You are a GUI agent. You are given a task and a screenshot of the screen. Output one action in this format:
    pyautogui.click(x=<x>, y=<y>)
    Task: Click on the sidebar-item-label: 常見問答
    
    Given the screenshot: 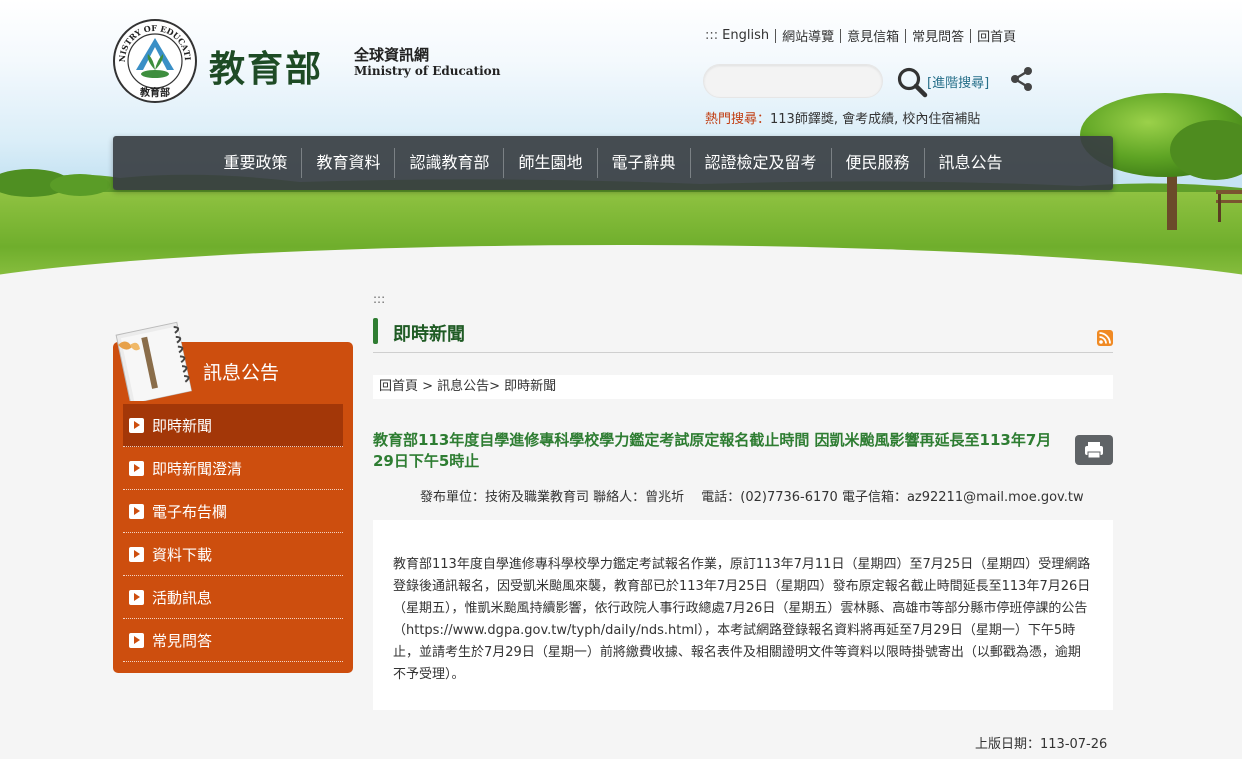 What is the action you would take?
    pyautogui.click(x=182, y=640)
    